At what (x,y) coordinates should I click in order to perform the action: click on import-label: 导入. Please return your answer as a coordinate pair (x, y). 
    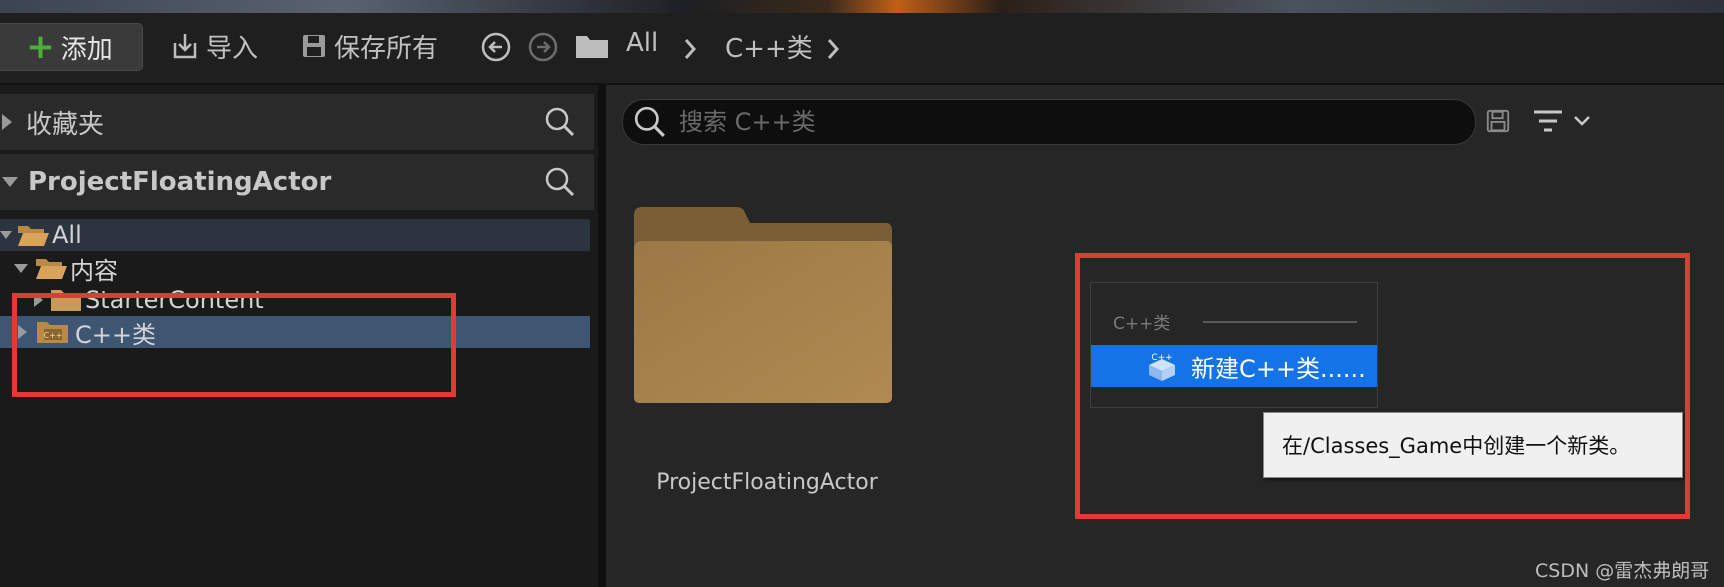
    Looking at the image, I should click on (232, 48).